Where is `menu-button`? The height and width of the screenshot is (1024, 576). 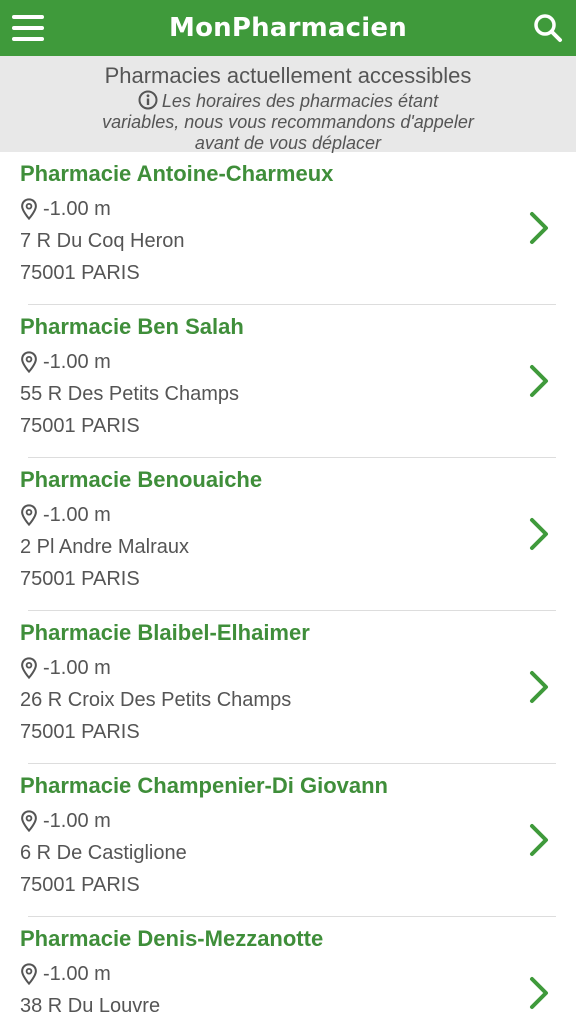
menu-button is located at coordinates (28, 28).